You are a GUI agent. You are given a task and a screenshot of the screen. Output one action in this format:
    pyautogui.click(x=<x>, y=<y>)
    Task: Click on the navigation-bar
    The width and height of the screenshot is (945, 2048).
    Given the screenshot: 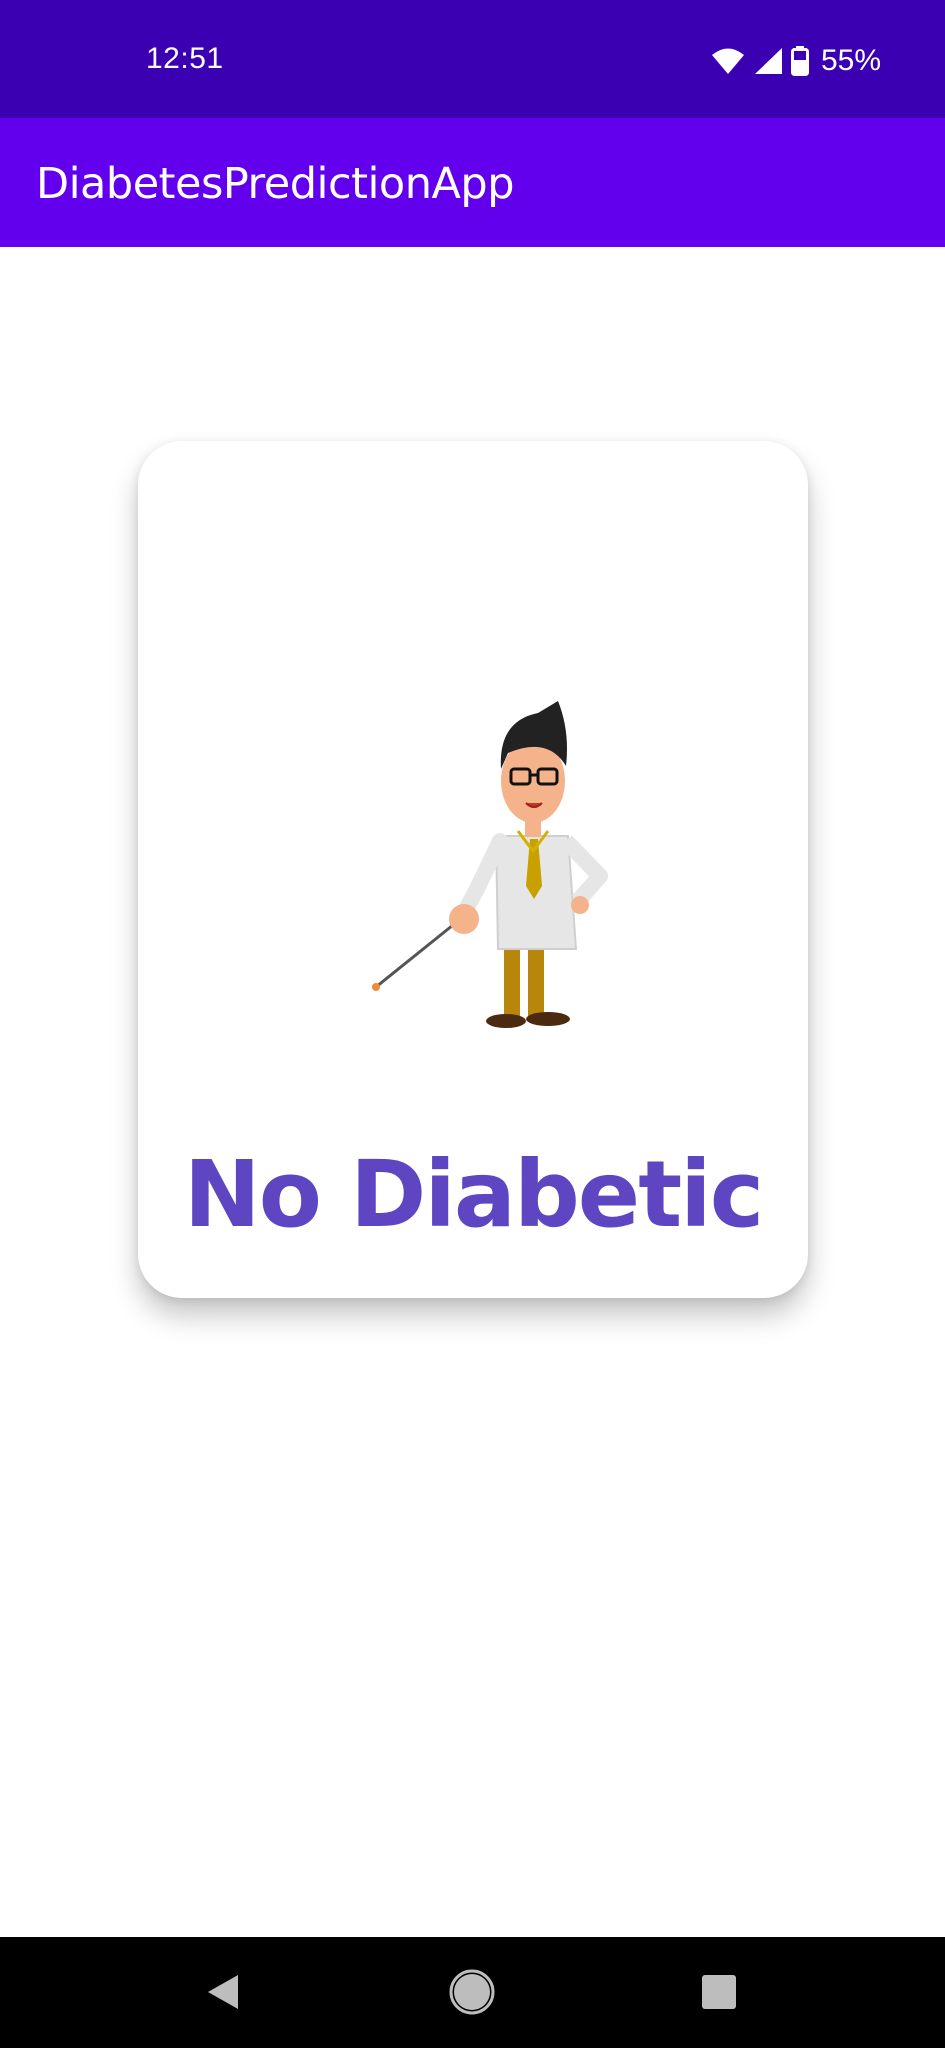 What is the action you would take?
    pyautogui.click(x=472, y=1992)
    